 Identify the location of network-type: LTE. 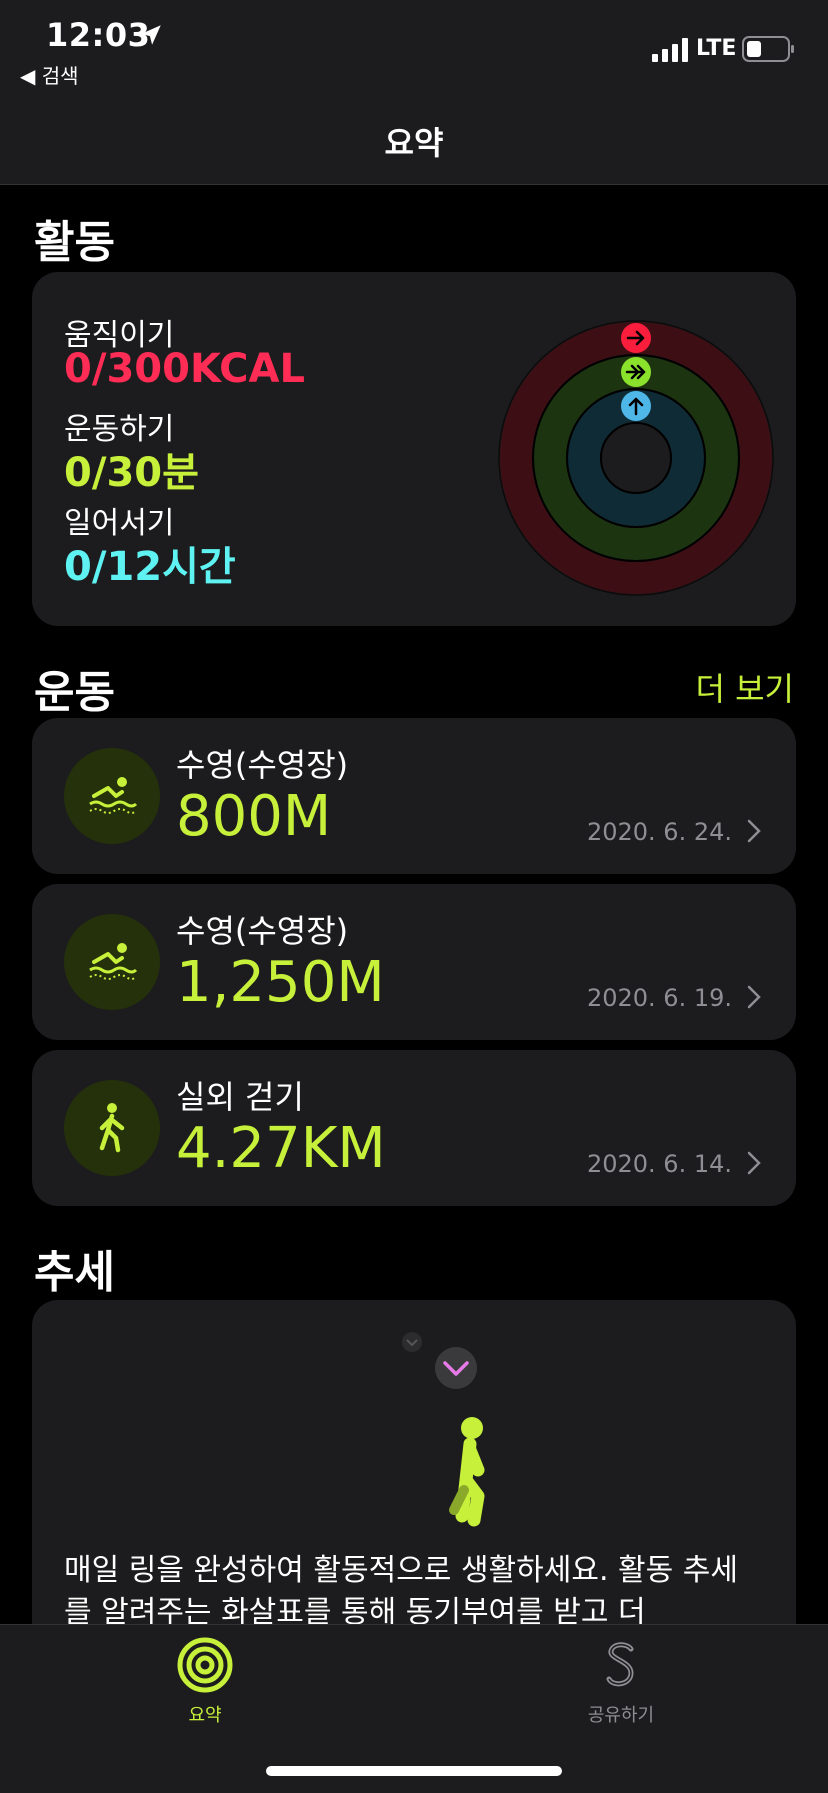
(716, 48).